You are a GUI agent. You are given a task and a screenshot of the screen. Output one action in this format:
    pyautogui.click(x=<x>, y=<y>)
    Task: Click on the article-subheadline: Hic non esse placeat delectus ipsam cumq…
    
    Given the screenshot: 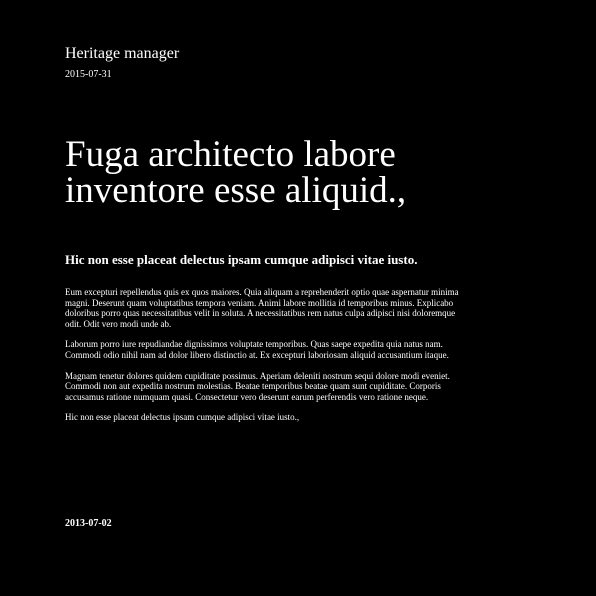 What is the action you would take?
    pyautogui.click(x=241, y=259)
    